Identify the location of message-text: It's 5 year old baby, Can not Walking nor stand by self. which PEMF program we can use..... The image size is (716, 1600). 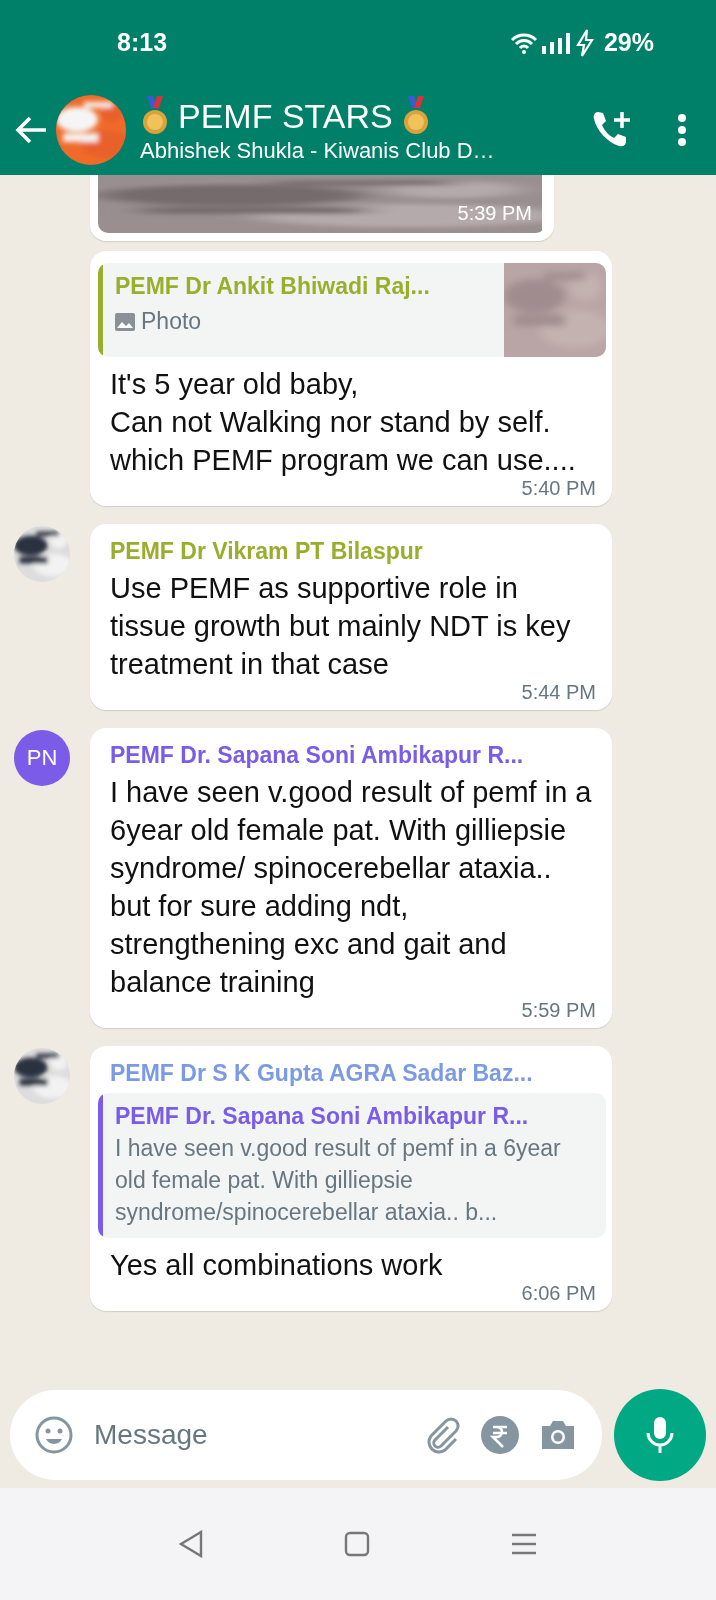
(343, 422).